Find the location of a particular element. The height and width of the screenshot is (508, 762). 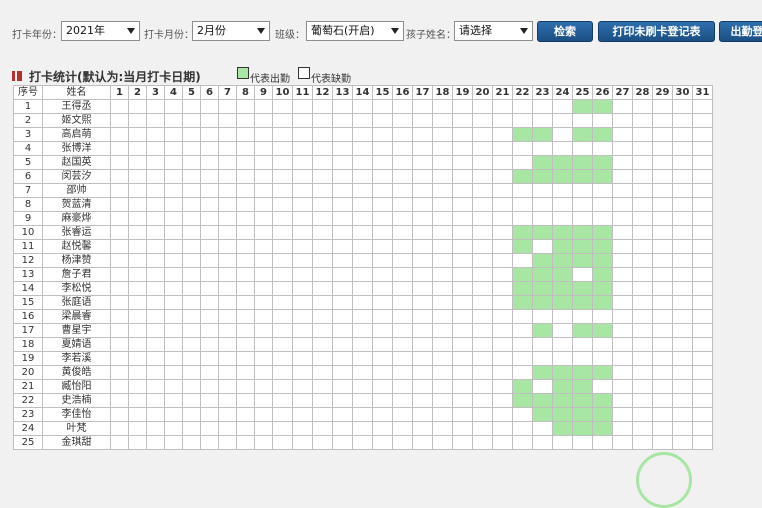

row-number: 3 is located at coordinates (28, 134).